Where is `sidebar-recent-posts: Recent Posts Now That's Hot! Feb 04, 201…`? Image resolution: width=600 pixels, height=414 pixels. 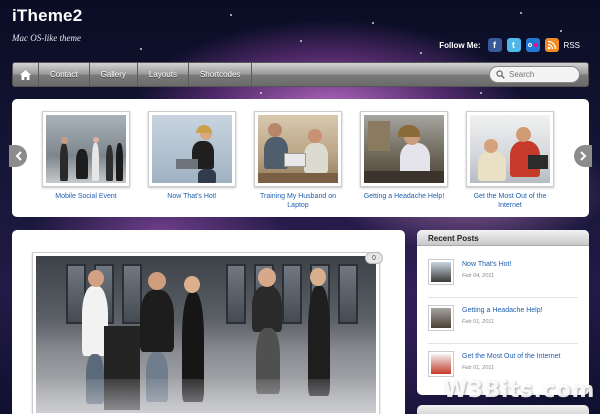
sidebar-recent-posts: Recent Posts Now That's Hot! Feb 04, 201… is located at coordinates (503, 312).